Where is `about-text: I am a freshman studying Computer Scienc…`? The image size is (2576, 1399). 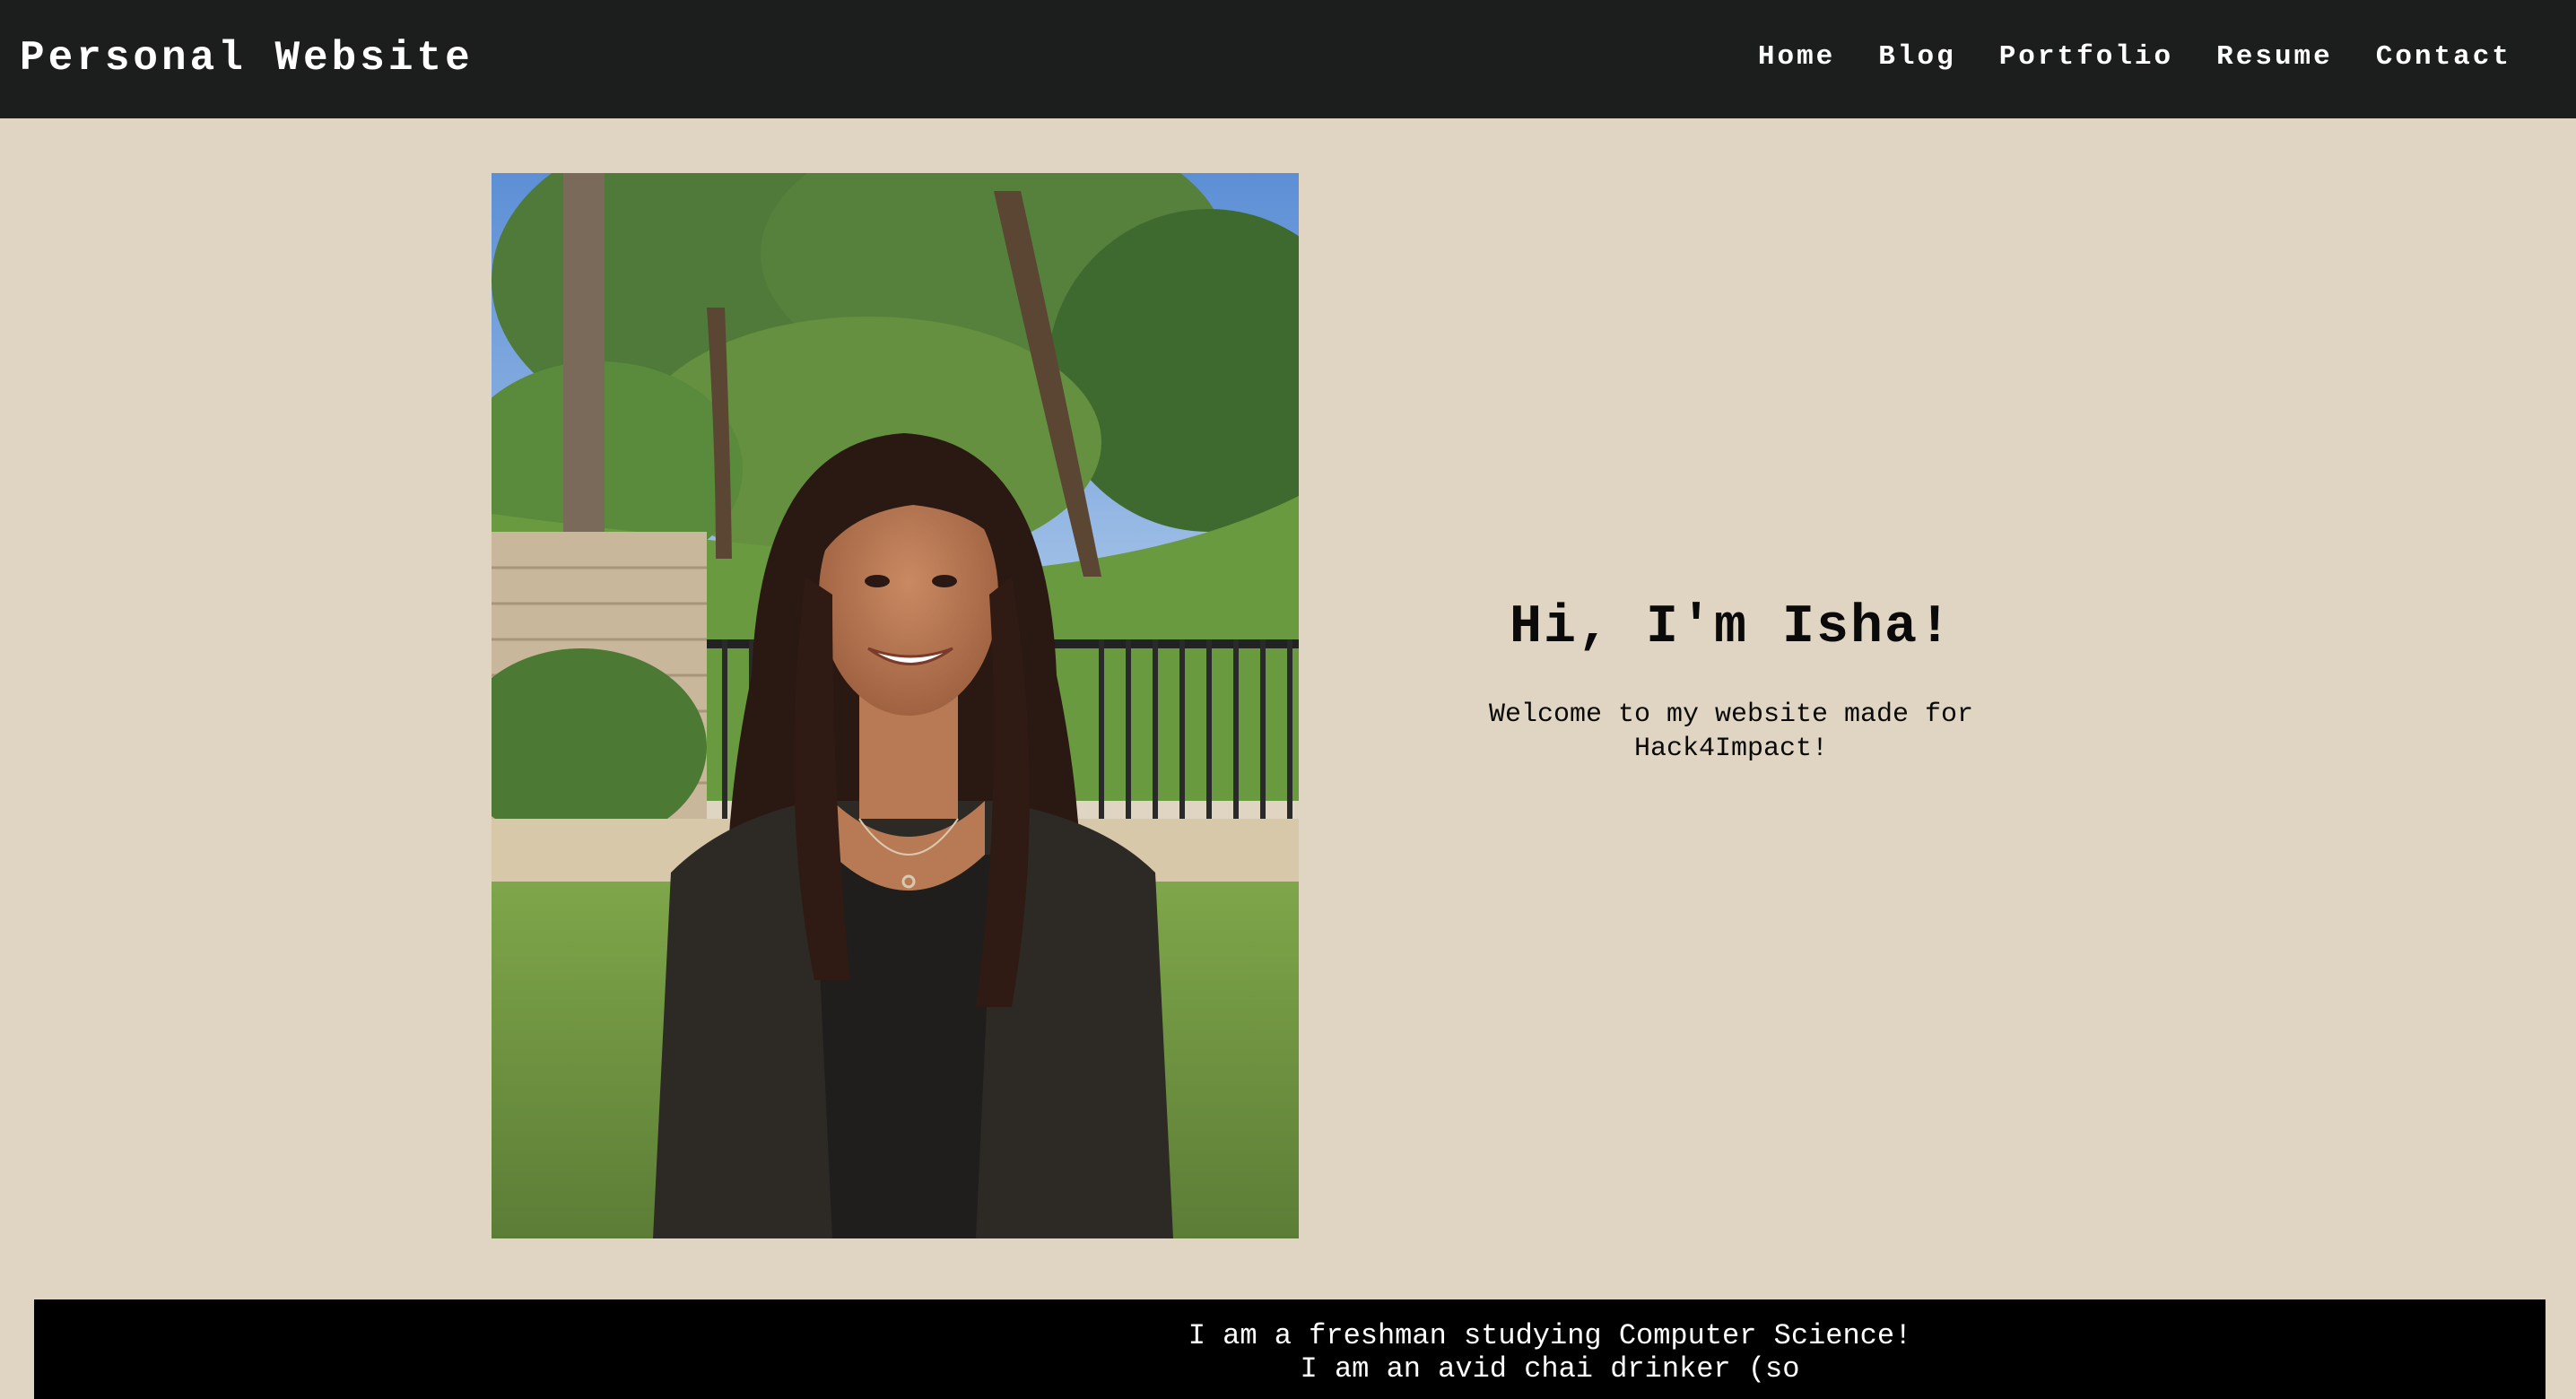 about-text: I am a freshman studying Computer Scienc… is located at coordinates (1550, 1352).